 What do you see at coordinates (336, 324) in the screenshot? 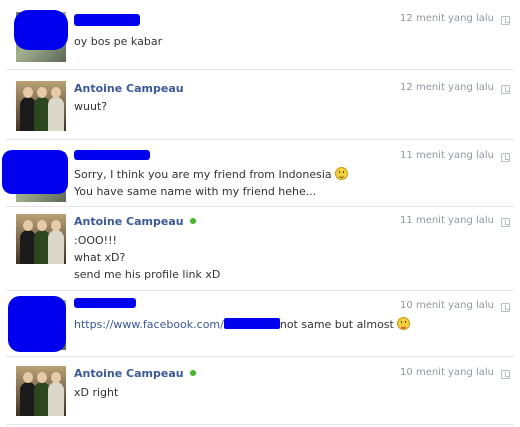
I see `message-line: not same but almost` at bounding box center [336, 324].